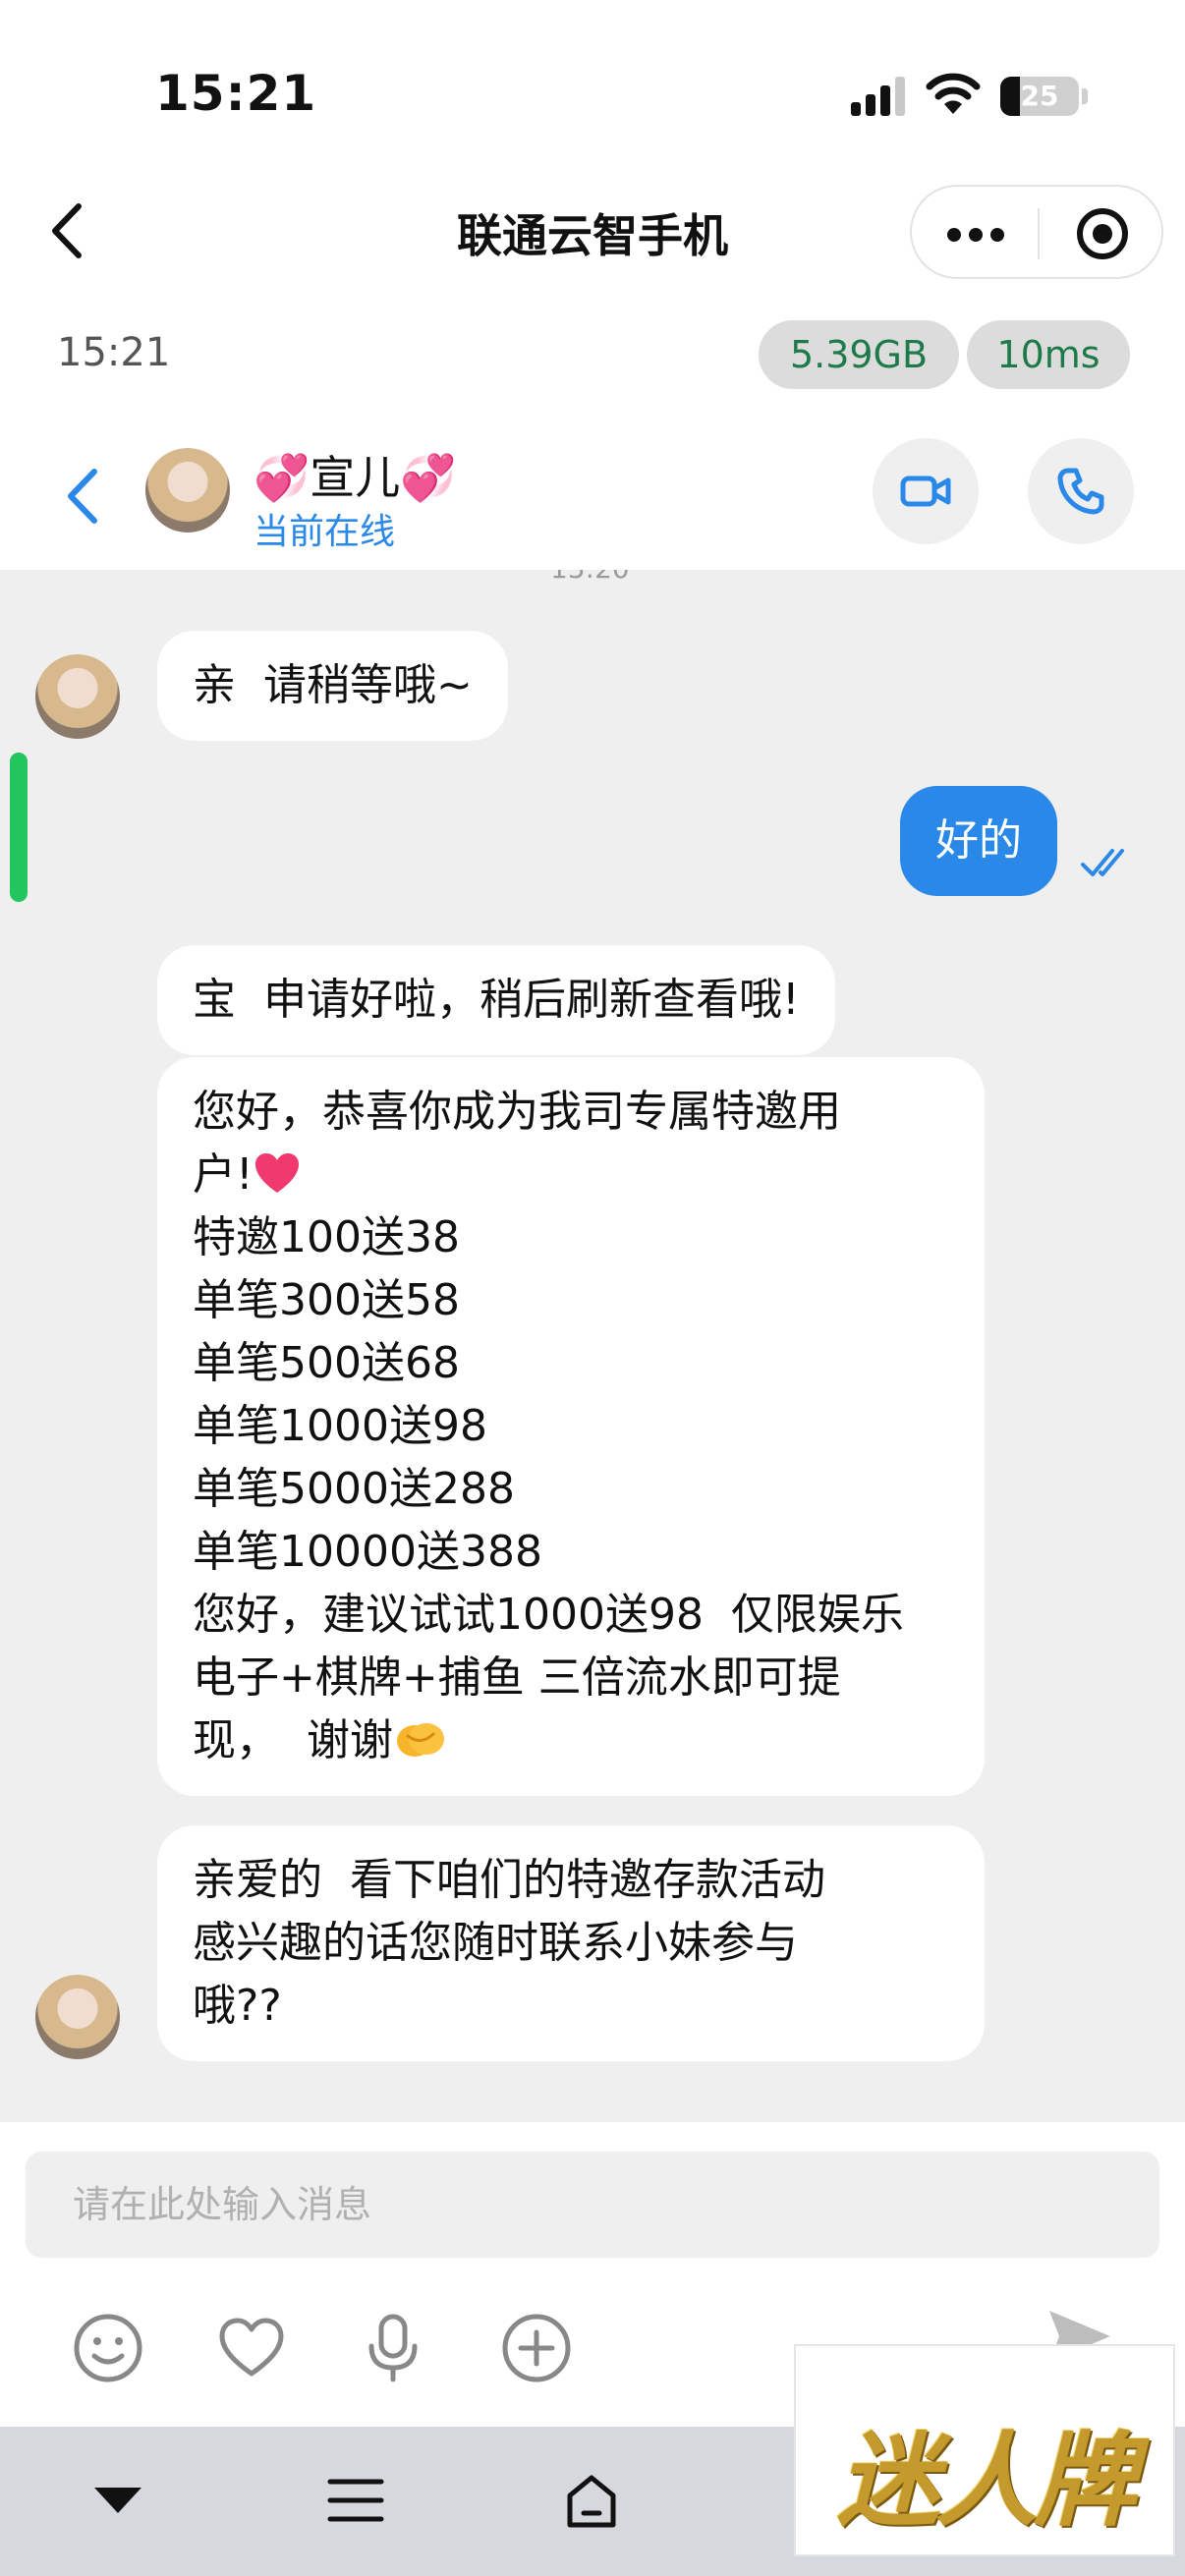 The image size is (1185, 2576). Describe the element at coordinates (977, 234) in the screenshot. I see `more-dots-icon` at that location.